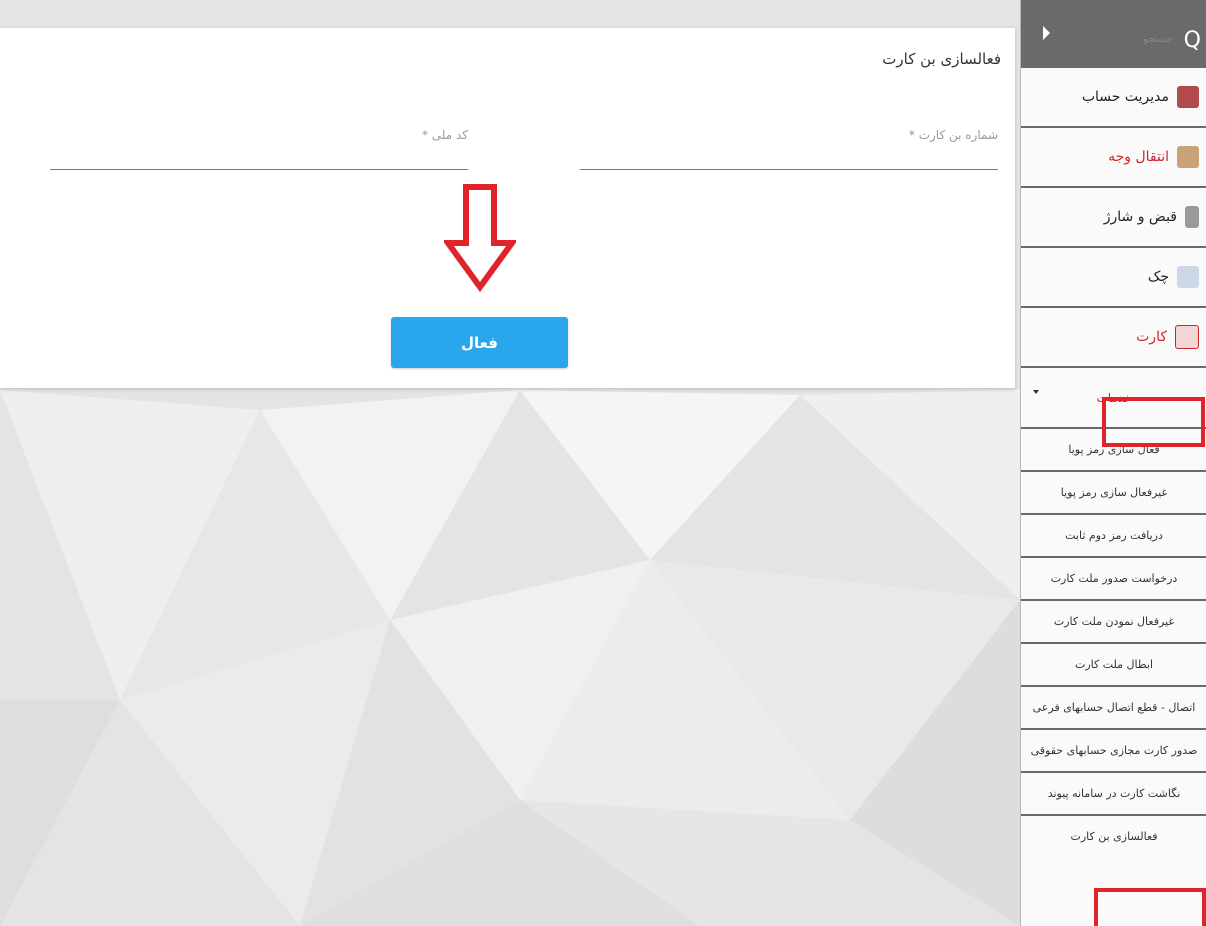  I want to click on sidebar-subitem-label: نگاشت کارت در سامانه پیوند, so click(1114, 793).